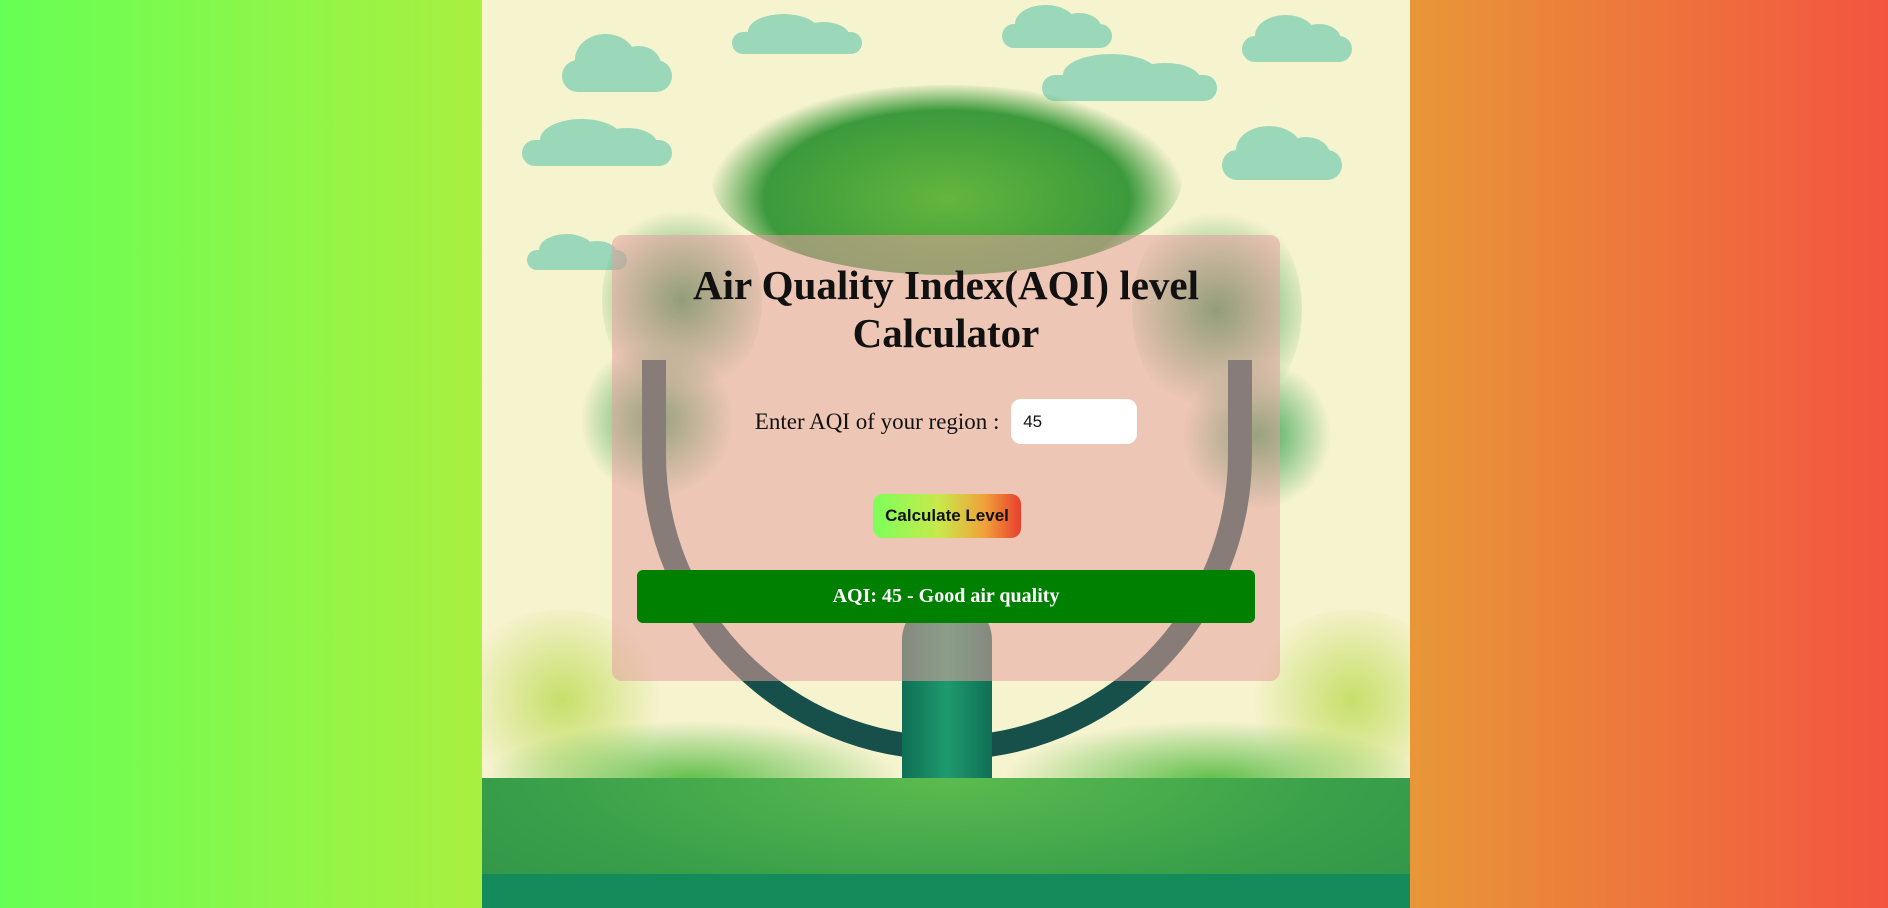  I want to click on aqi-input-row: Enter AQI of your region :, so click(946, 421).